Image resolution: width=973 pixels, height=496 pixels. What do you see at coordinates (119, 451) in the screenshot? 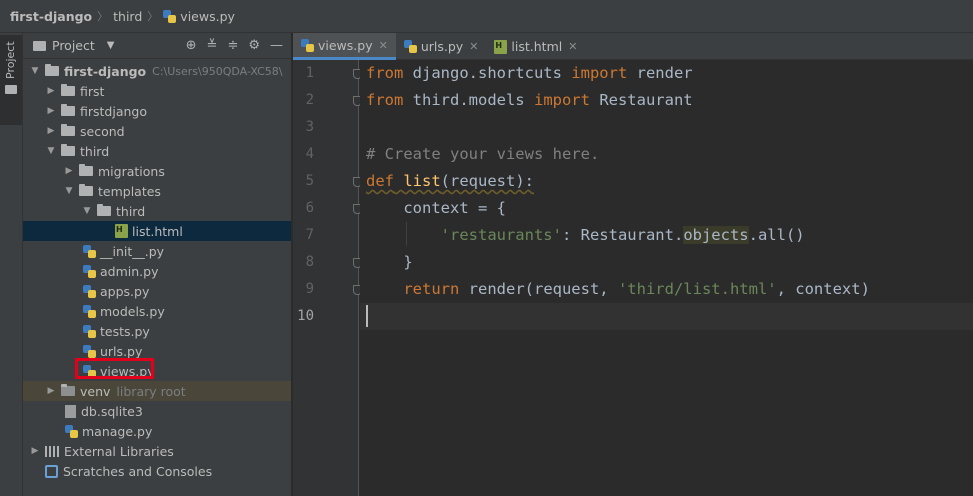
I see `tree-label: External Libraries` at bounding box center [119, 451].